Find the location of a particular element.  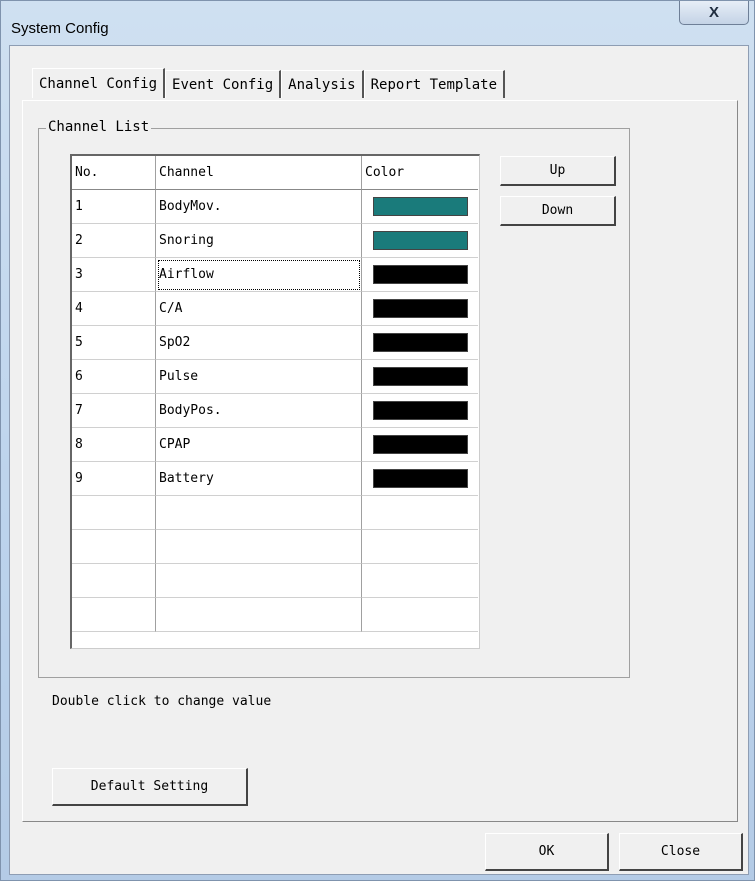

column-header-channel: Channel is located at coordinates (259, 173).